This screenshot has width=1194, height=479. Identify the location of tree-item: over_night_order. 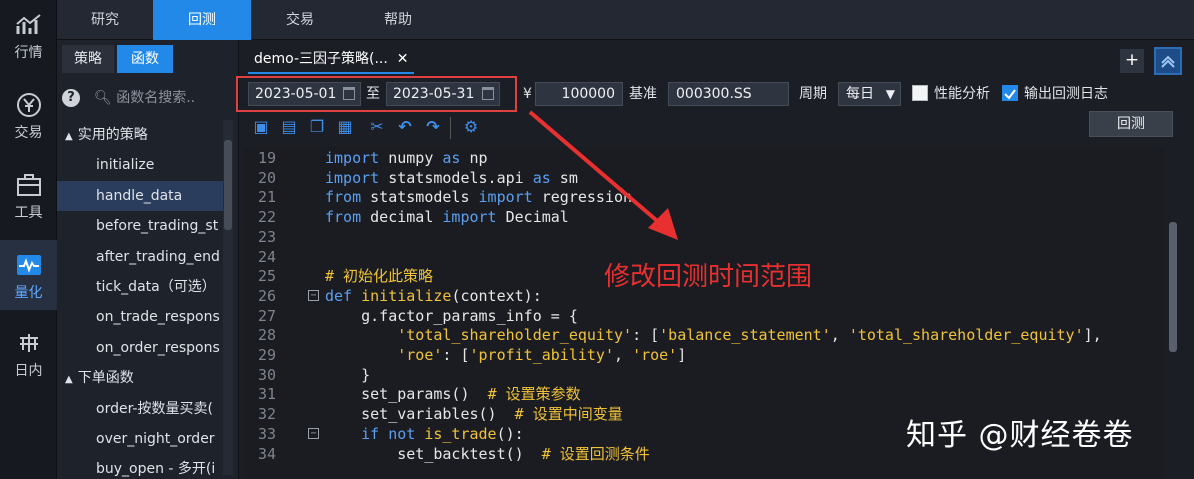
(140, 439).